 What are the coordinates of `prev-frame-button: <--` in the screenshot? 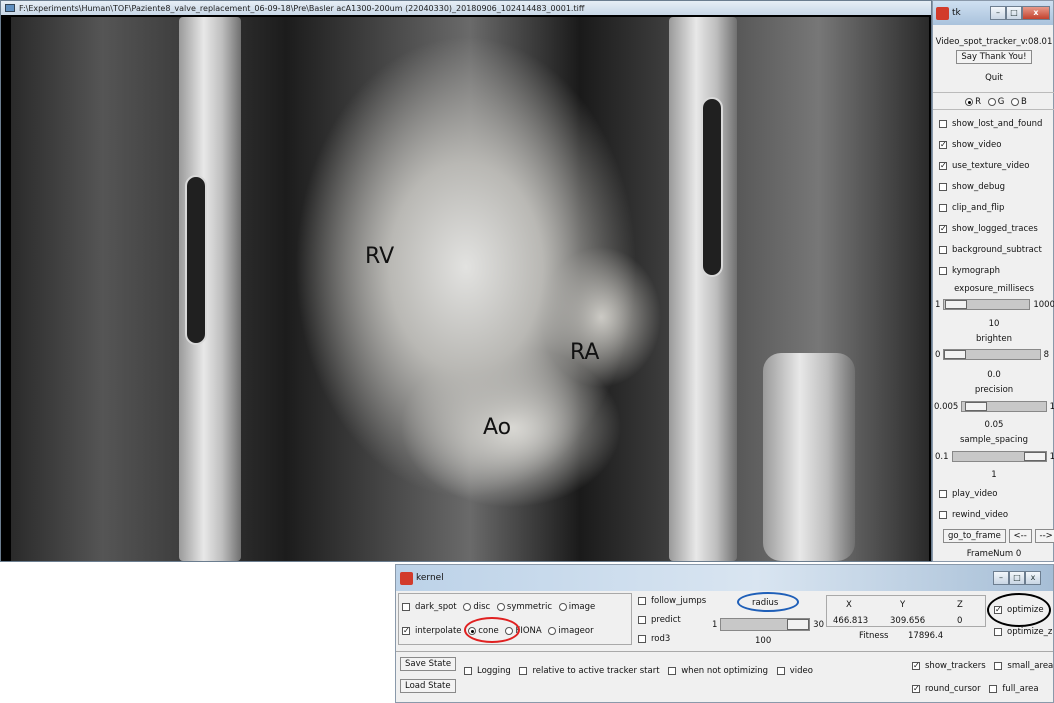 It's located at (1020, 536).